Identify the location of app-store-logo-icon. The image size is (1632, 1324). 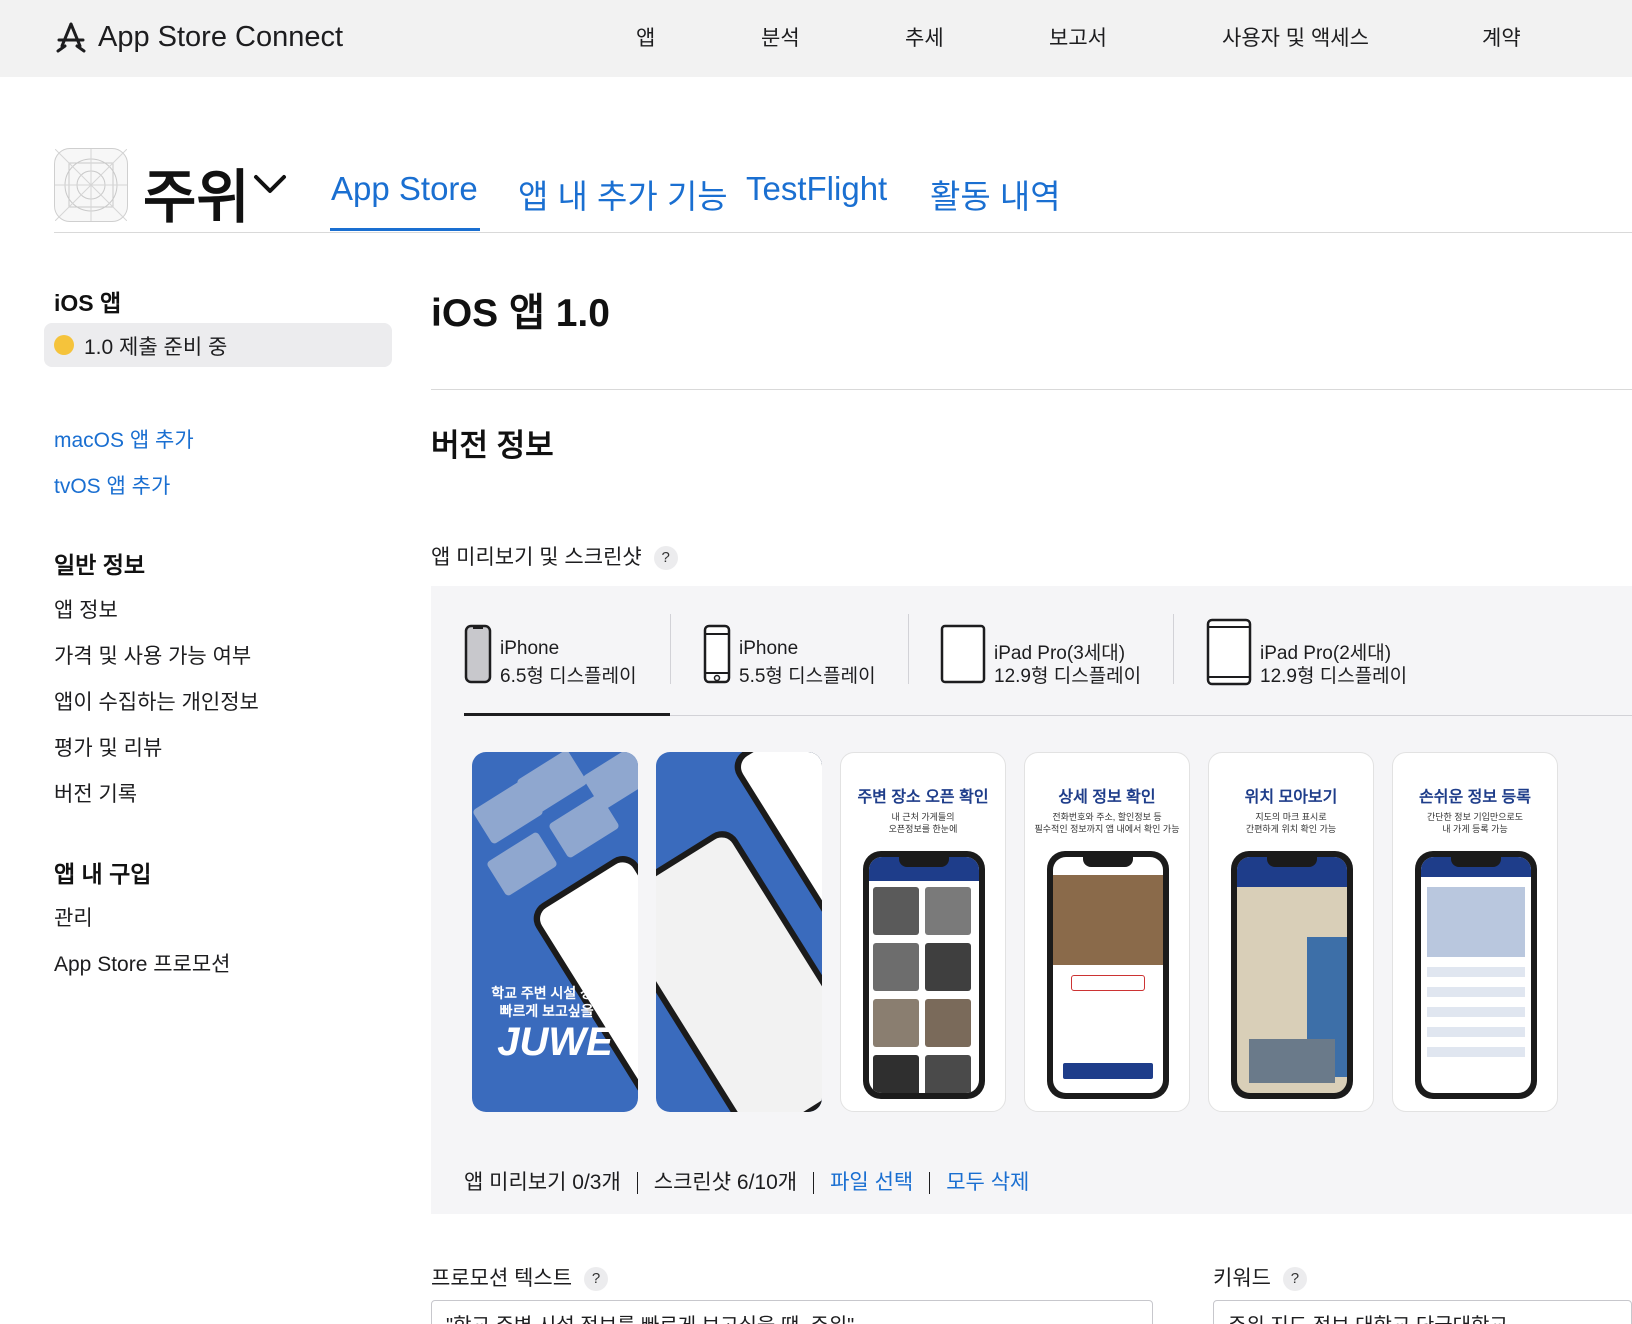
(71, 37).